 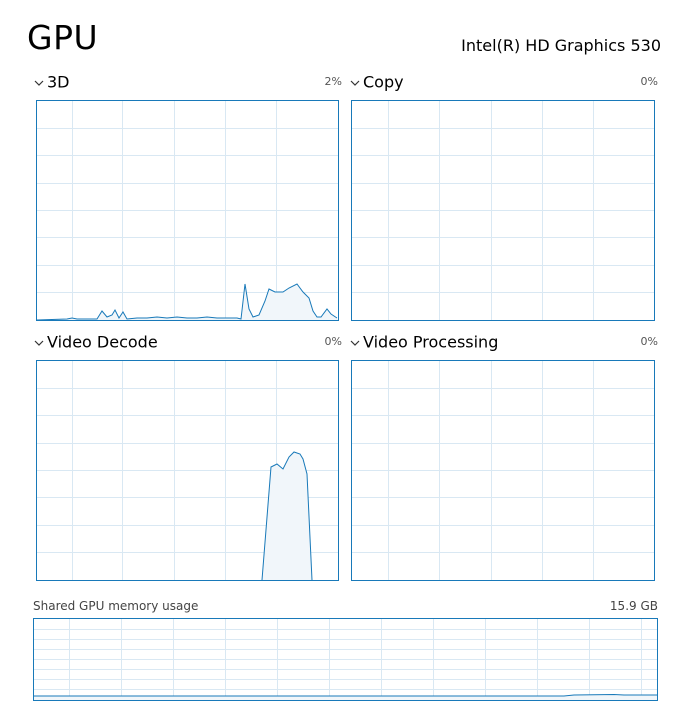 I want to click on adapter-name: Intel(R) HD Graphics 530, so click(x=561, y=45).